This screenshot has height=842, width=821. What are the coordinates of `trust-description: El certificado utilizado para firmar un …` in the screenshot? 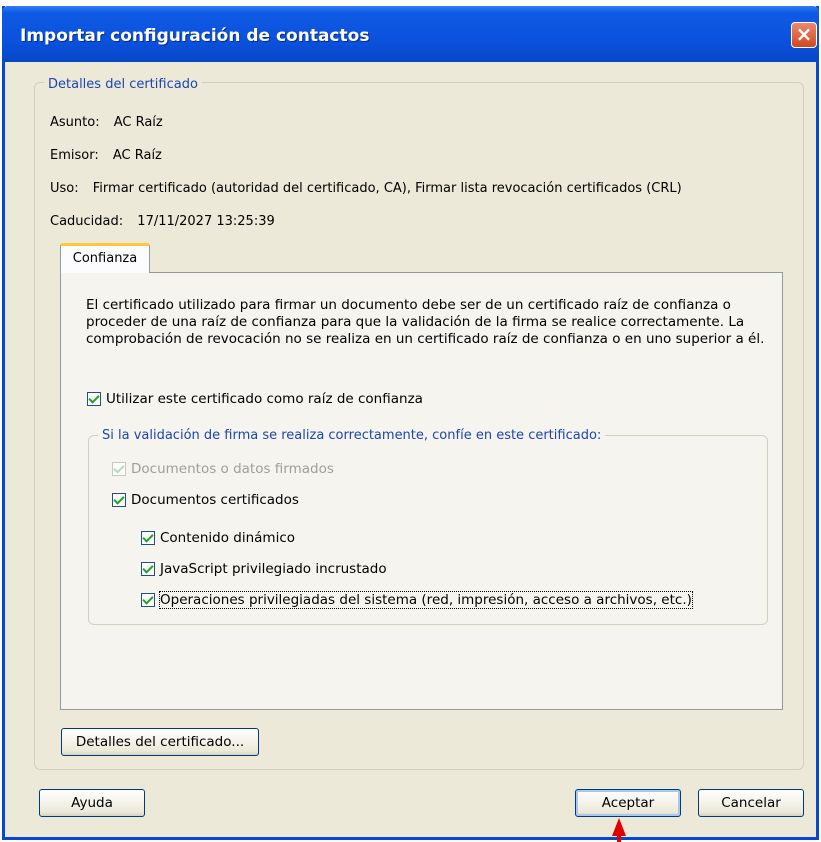 It's located at (425, 322).